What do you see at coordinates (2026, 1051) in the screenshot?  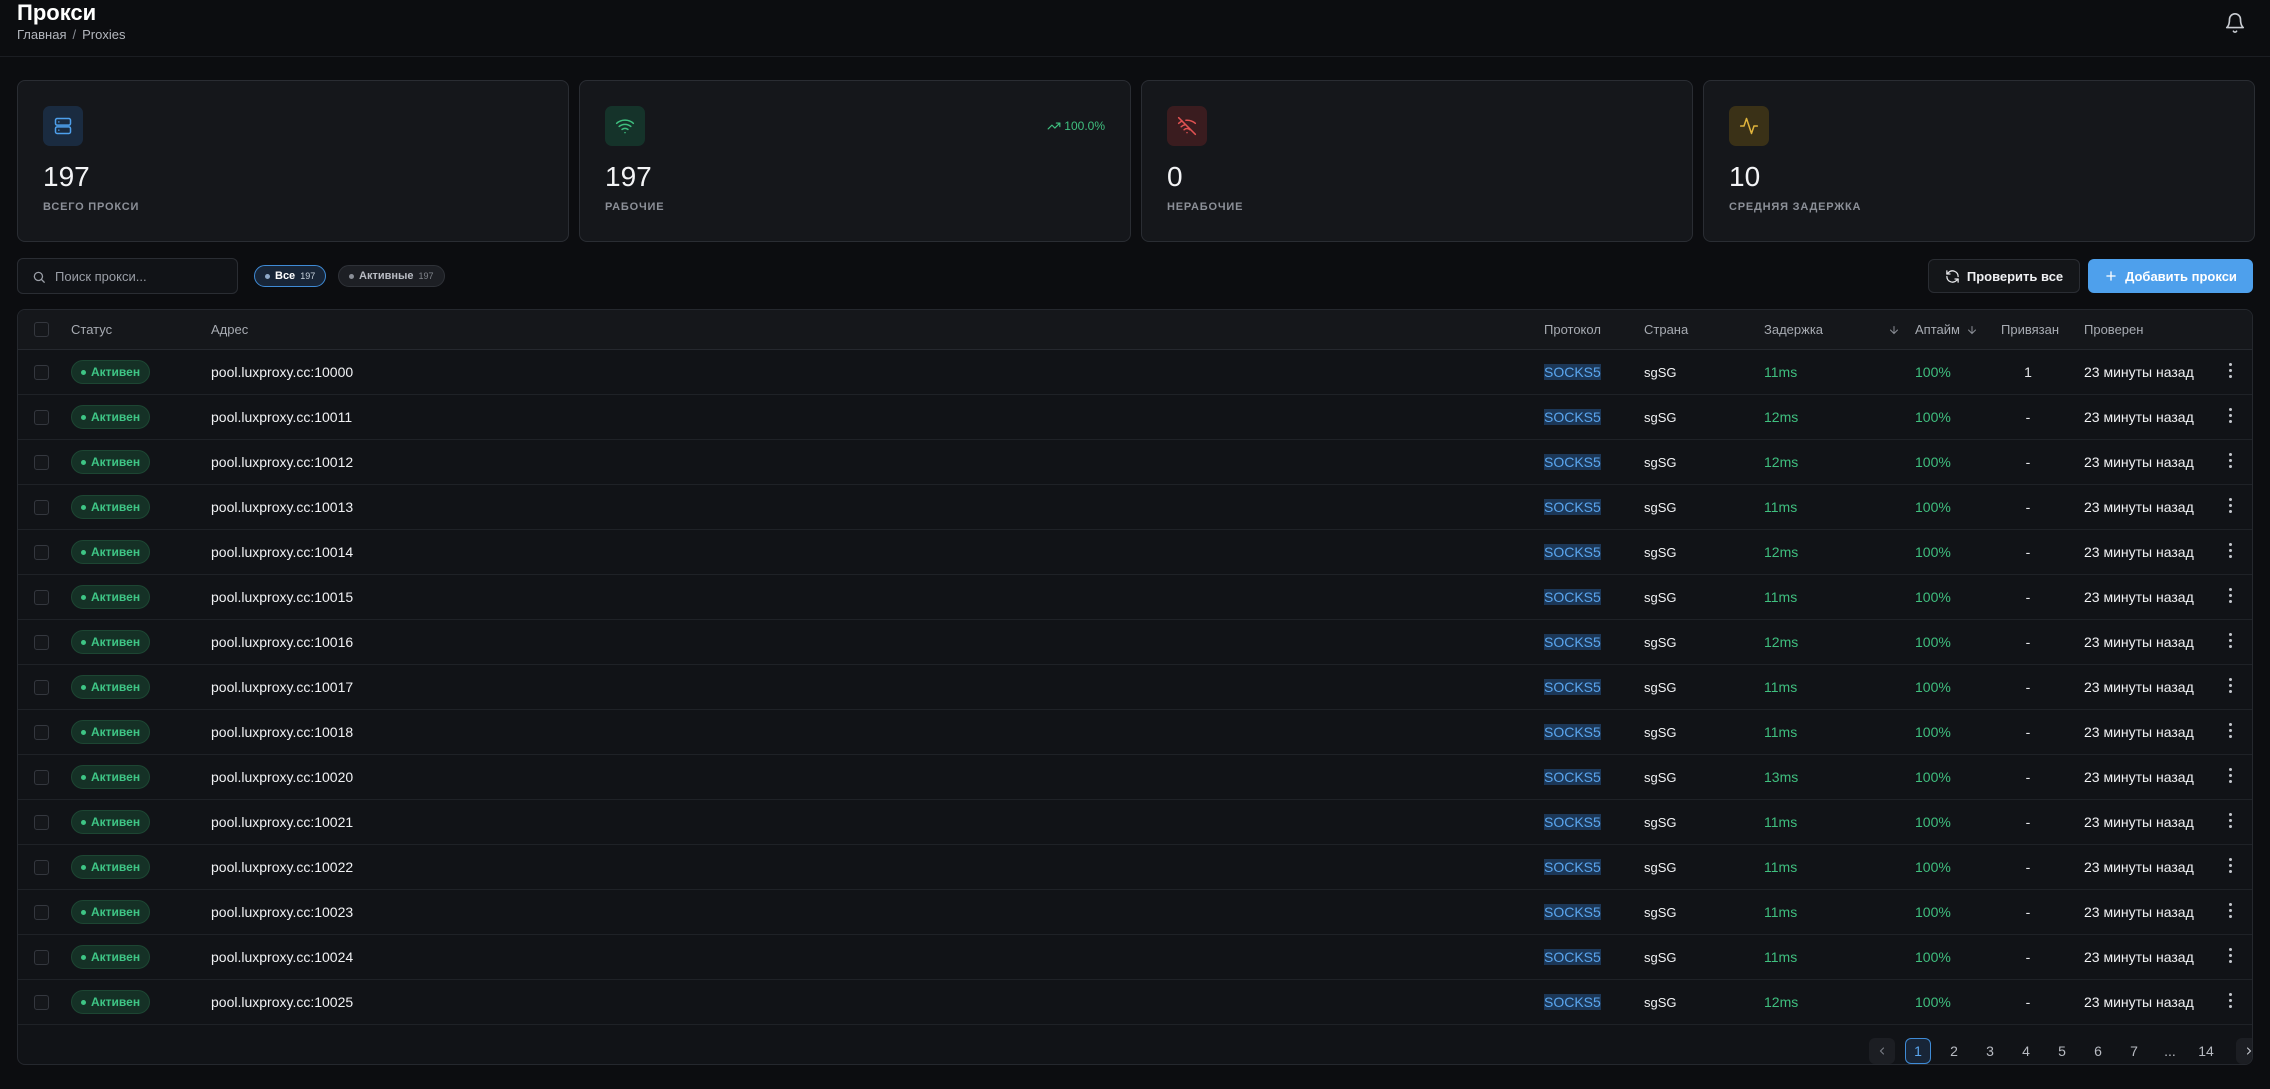 I see `page-button: 4` at bounding box center [2026, 1051].